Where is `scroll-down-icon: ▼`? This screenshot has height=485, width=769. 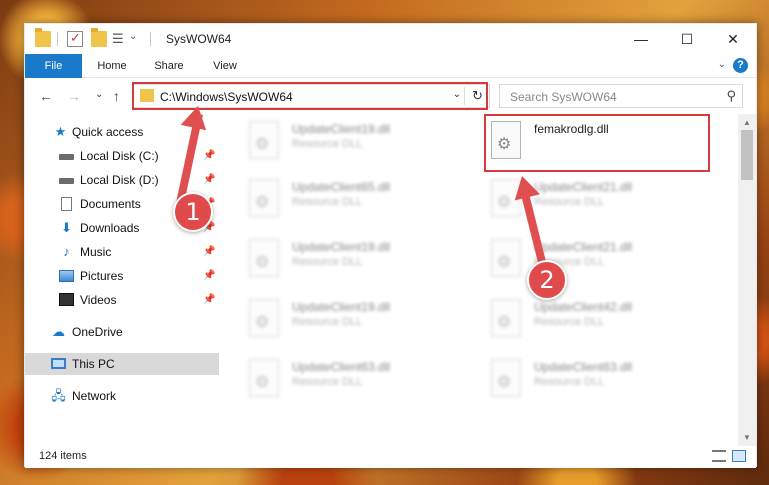 scroll-down-icon: ▼ is located at coordinates (747, 437).